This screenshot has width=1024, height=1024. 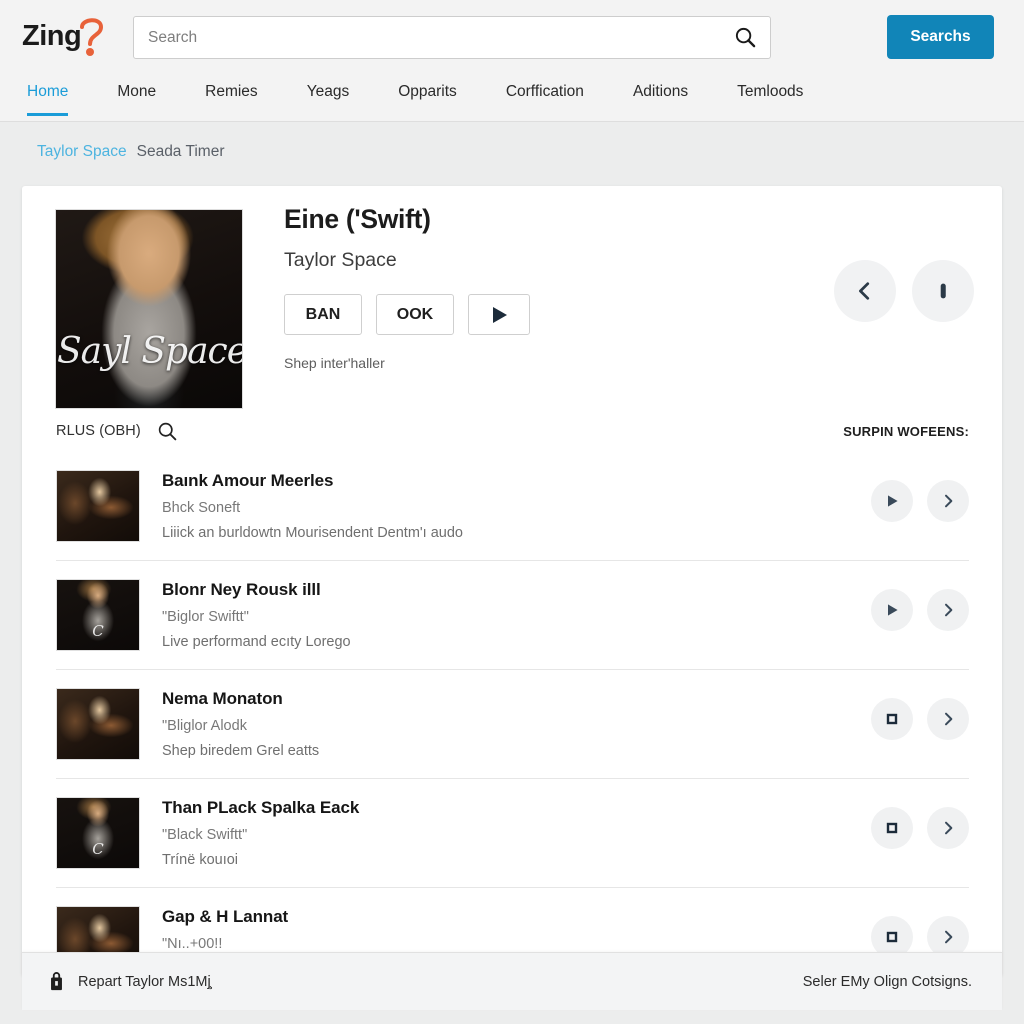 I want to click on hero-circle-controls, so click(x=904, y=291).